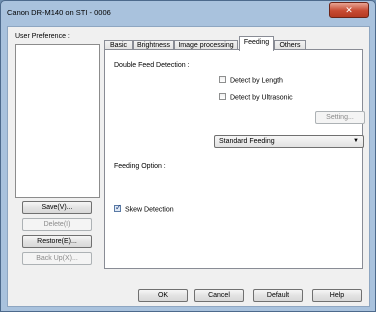 Image resolution: width=376 pixels, height=312 pixels. Describe the element at coordinates (57, 224) in the screenshot. I see `delete-preference-button: Delete(I)` at that location.